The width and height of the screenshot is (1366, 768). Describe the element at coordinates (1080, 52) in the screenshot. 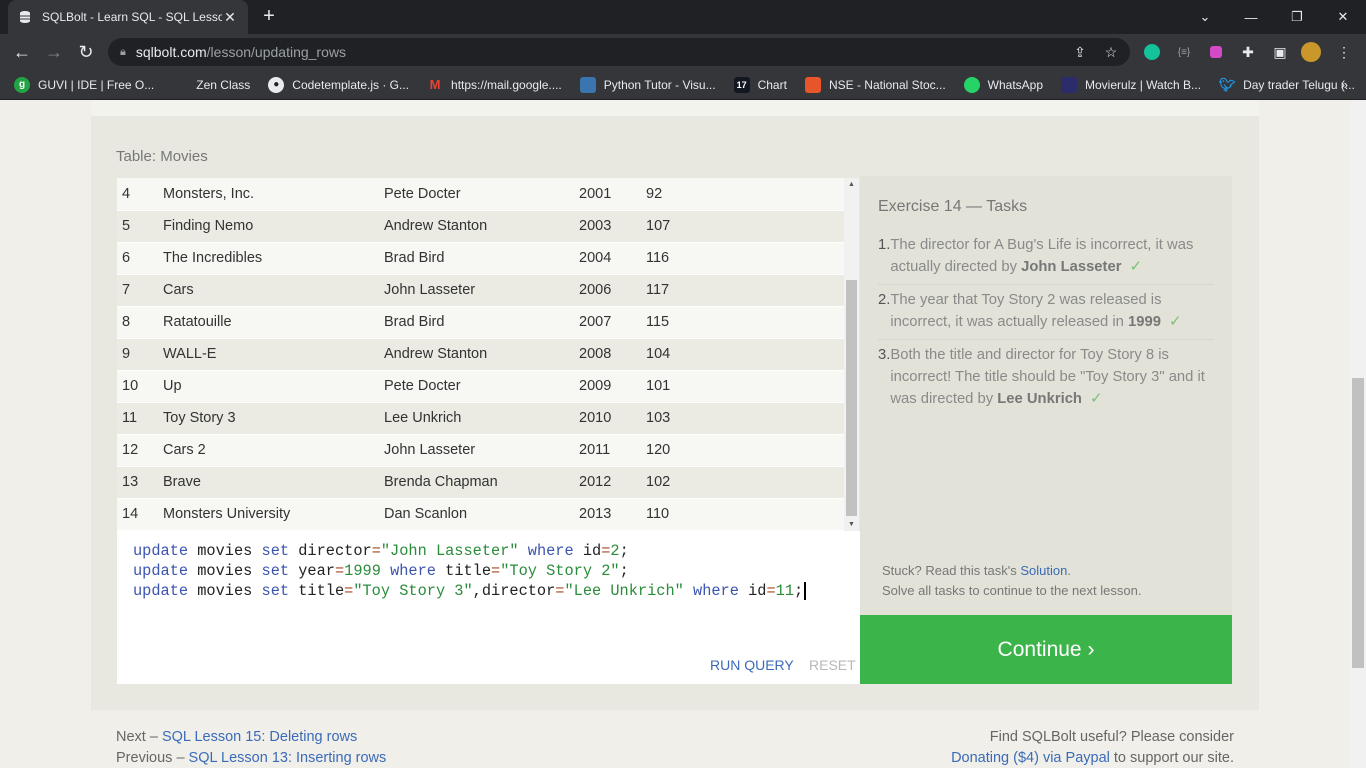

I see `share-icon: ⇪` at that location.